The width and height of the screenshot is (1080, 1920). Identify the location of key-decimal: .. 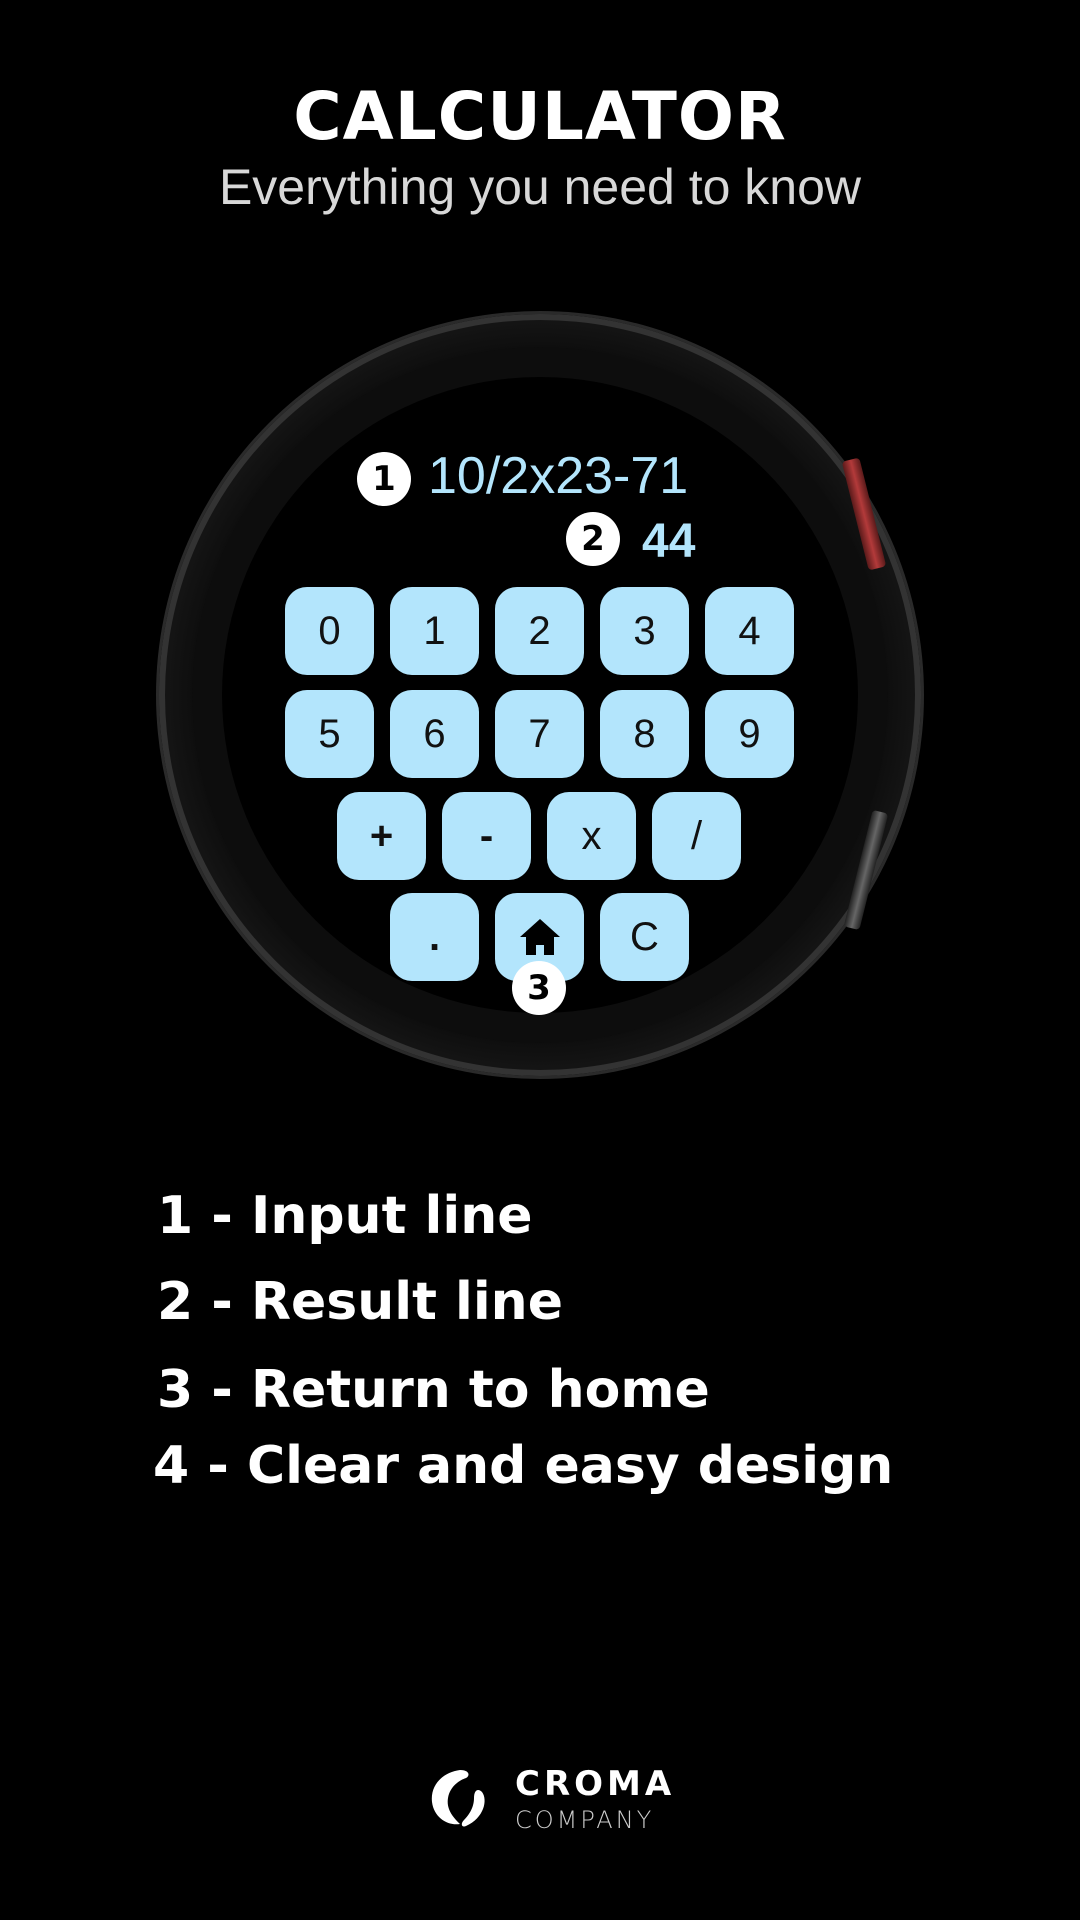
(434, 937).